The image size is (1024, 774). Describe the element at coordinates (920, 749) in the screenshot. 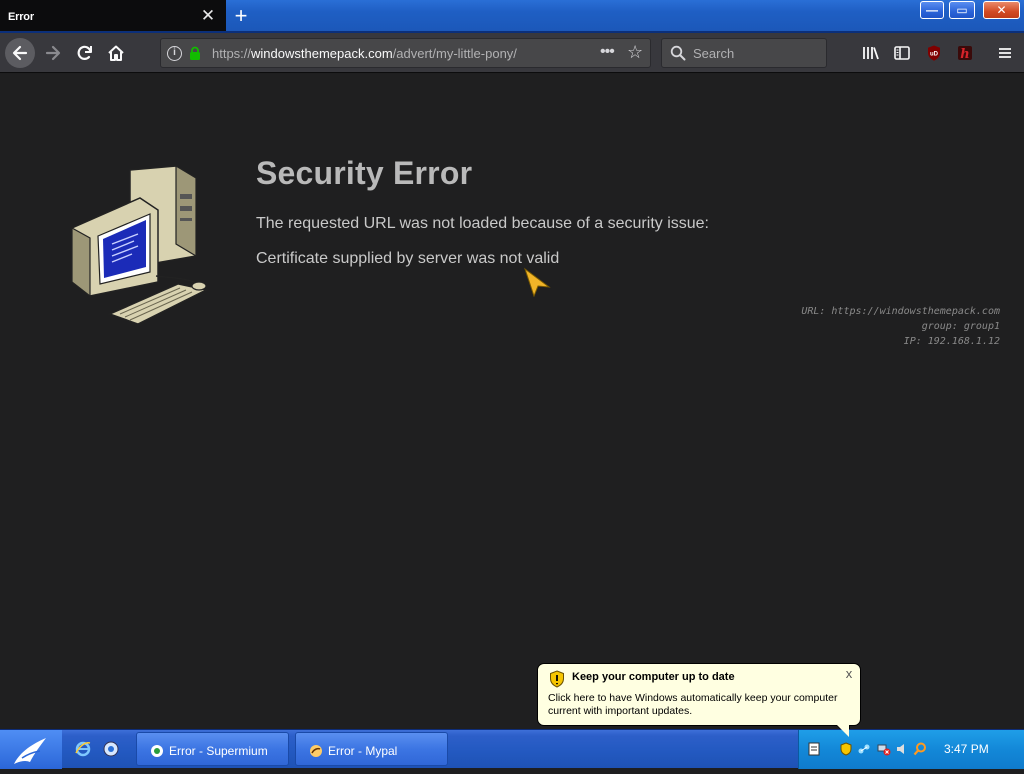

I see `search-tray-icon` at that location.